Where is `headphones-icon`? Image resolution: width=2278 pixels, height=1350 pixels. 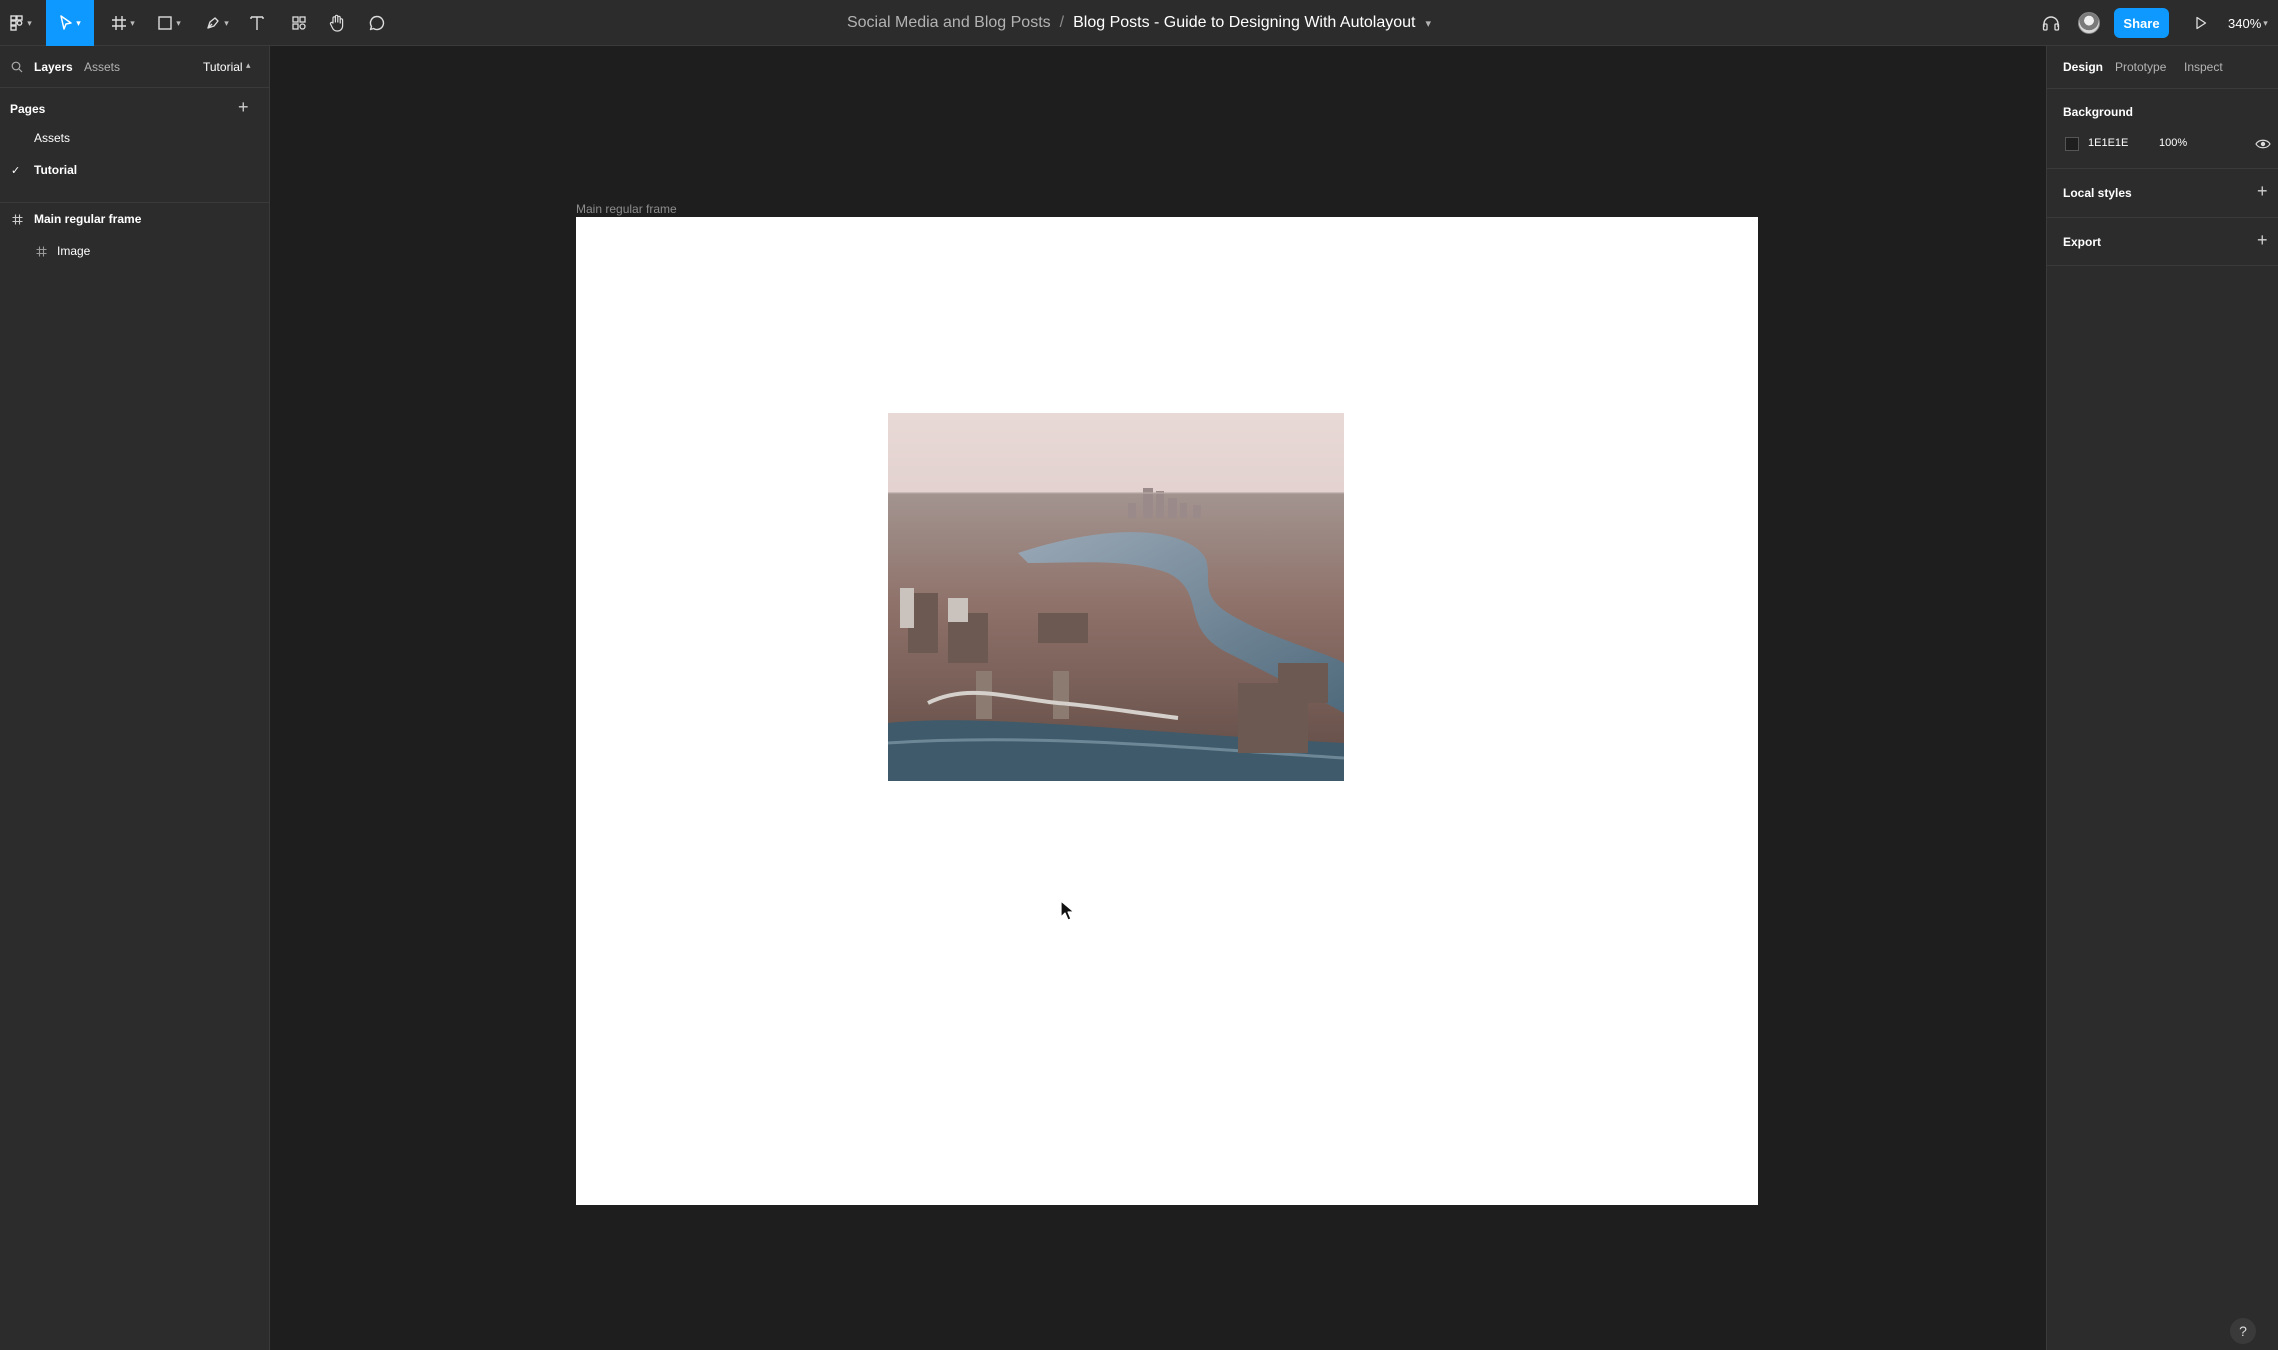 headphones-icon is located at coordinates (2051, 23).